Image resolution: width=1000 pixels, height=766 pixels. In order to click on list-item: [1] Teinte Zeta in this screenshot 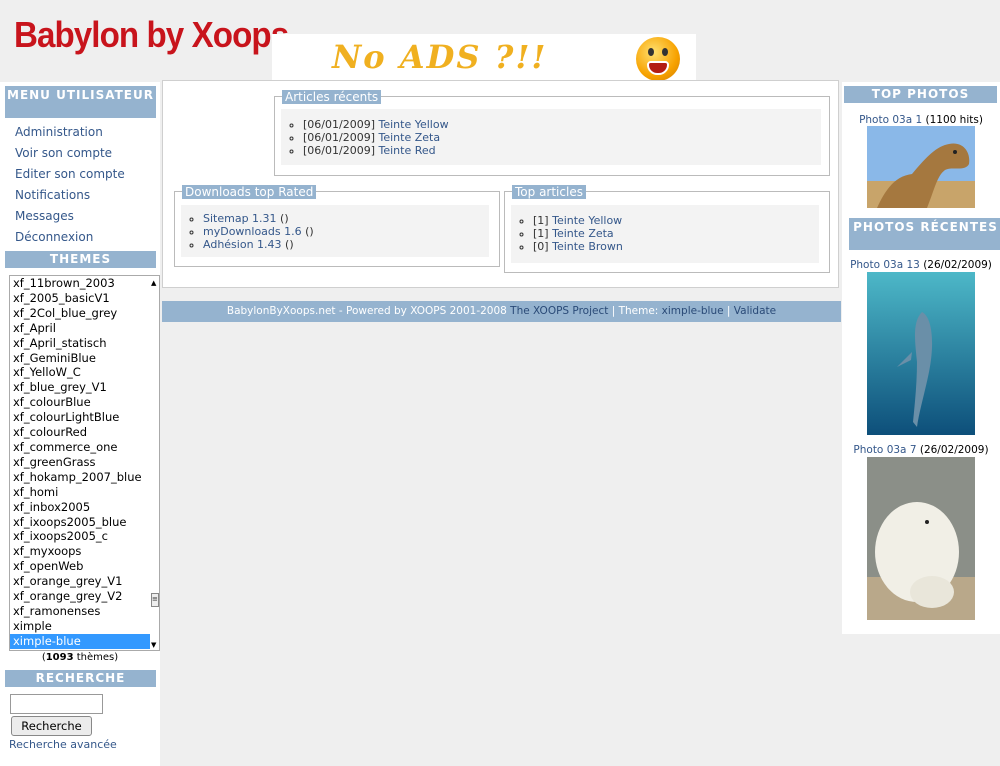, I will do `click(676, 233)`.